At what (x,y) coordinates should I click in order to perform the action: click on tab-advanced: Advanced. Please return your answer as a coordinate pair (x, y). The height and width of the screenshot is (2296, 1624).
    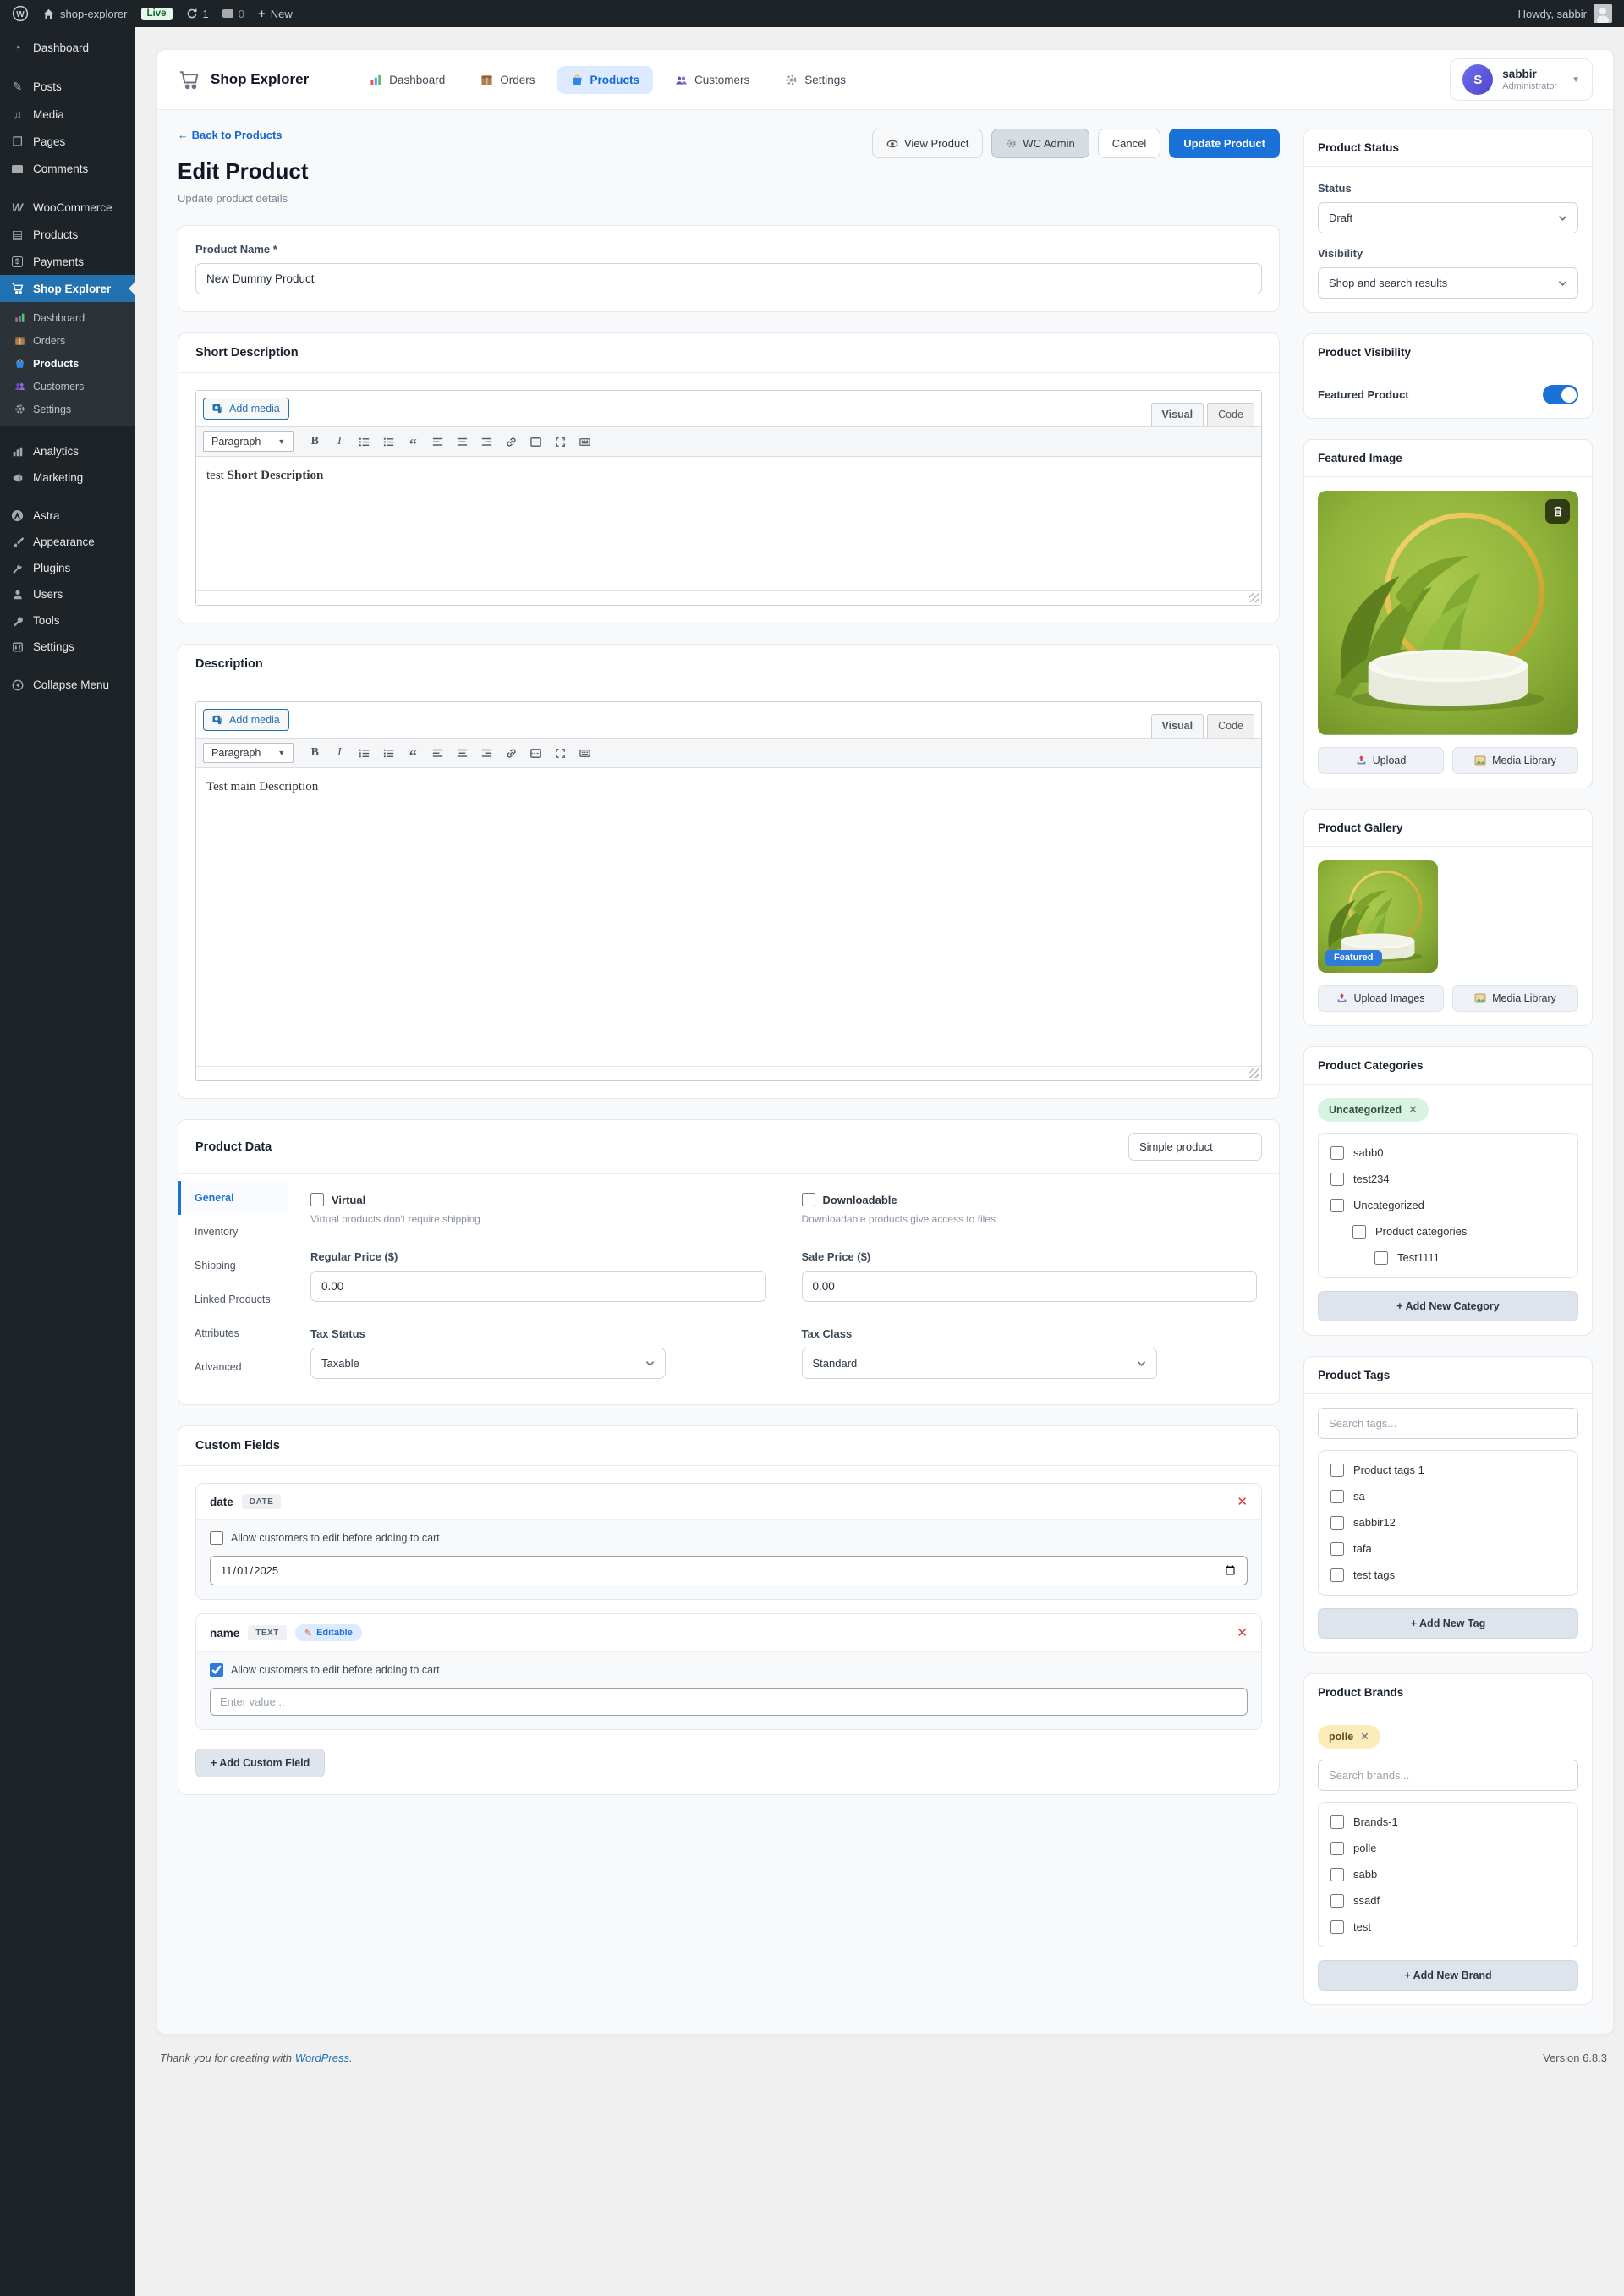
    Looking at the image, I should click on (233, 1367).